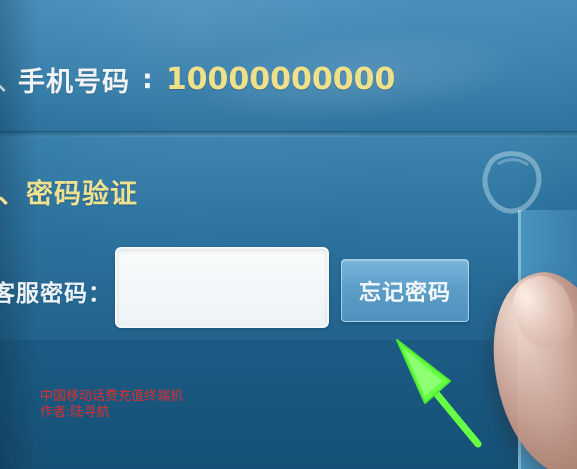 The width and height of the screenshot is (577, 469). What do you see at coordinates (112, 396) in the screenshot?
I see `watermark-title: 中国移动话费充值终端机` at bounding box center [112, 396].